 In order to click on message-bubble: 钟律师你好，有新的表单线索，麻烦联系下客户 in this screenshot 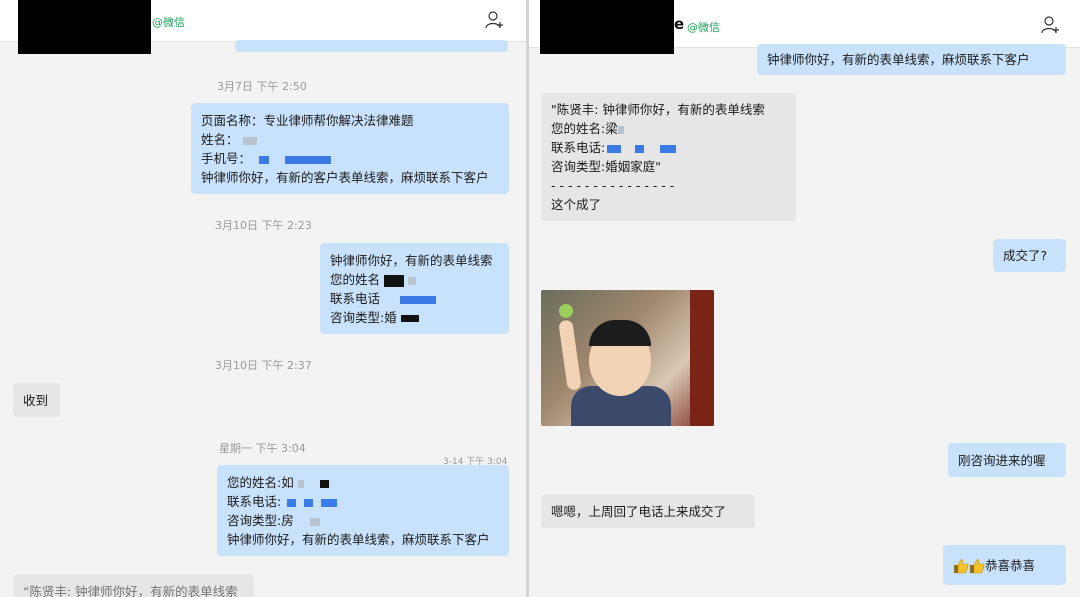, I will do `click(911, 59)`.